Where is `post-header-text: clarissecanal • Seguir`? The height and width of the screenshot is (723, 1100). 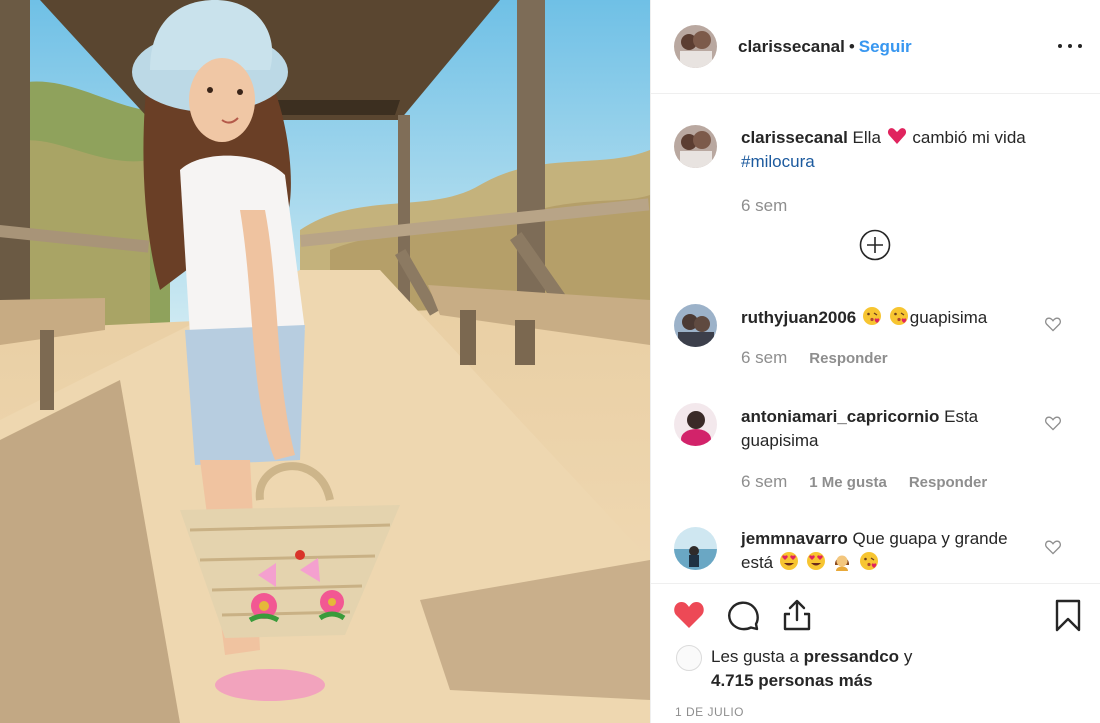
post-header-text: clarissecanal • Seguir is located at coordinates (825, 47).